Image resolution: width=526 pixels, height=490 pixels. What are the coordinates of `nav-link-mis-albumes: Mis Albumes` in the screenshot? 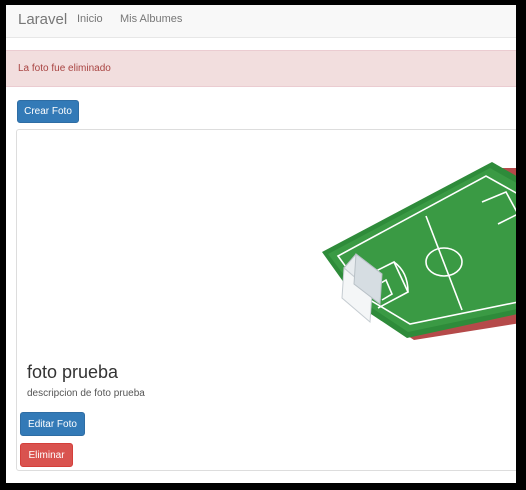 It's located at (151, 19).